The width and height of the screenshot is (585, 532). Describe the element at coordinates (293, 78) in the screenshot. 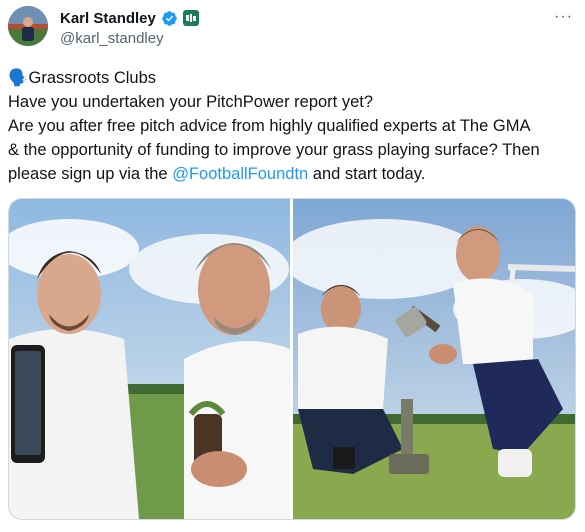

I see `tweet-line-1: 🗣️Grassroots Clubs` at that location.